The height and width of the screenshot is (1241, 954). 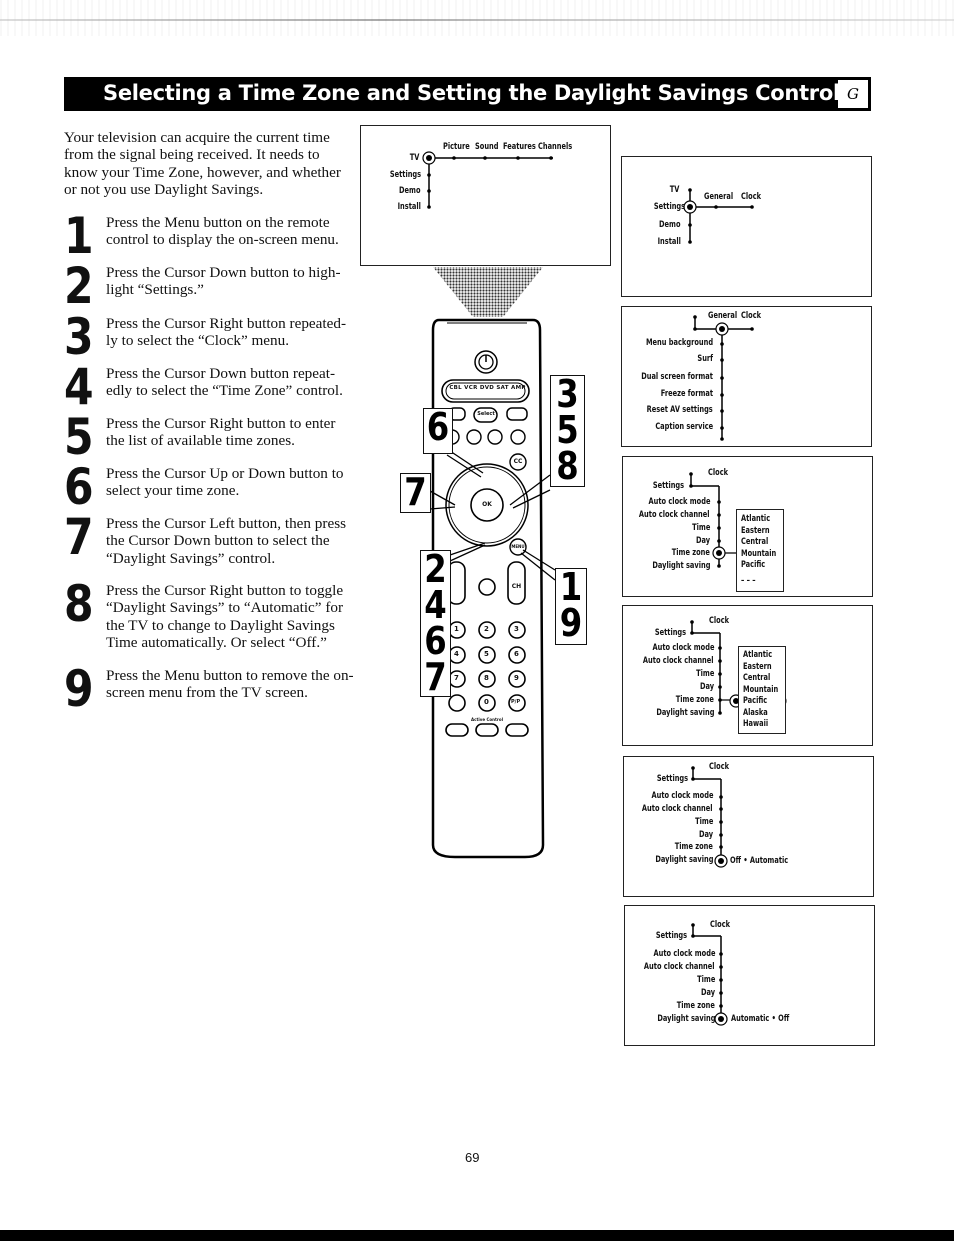 I want to click on menu-item: Surf, so click(x=705, y=359).